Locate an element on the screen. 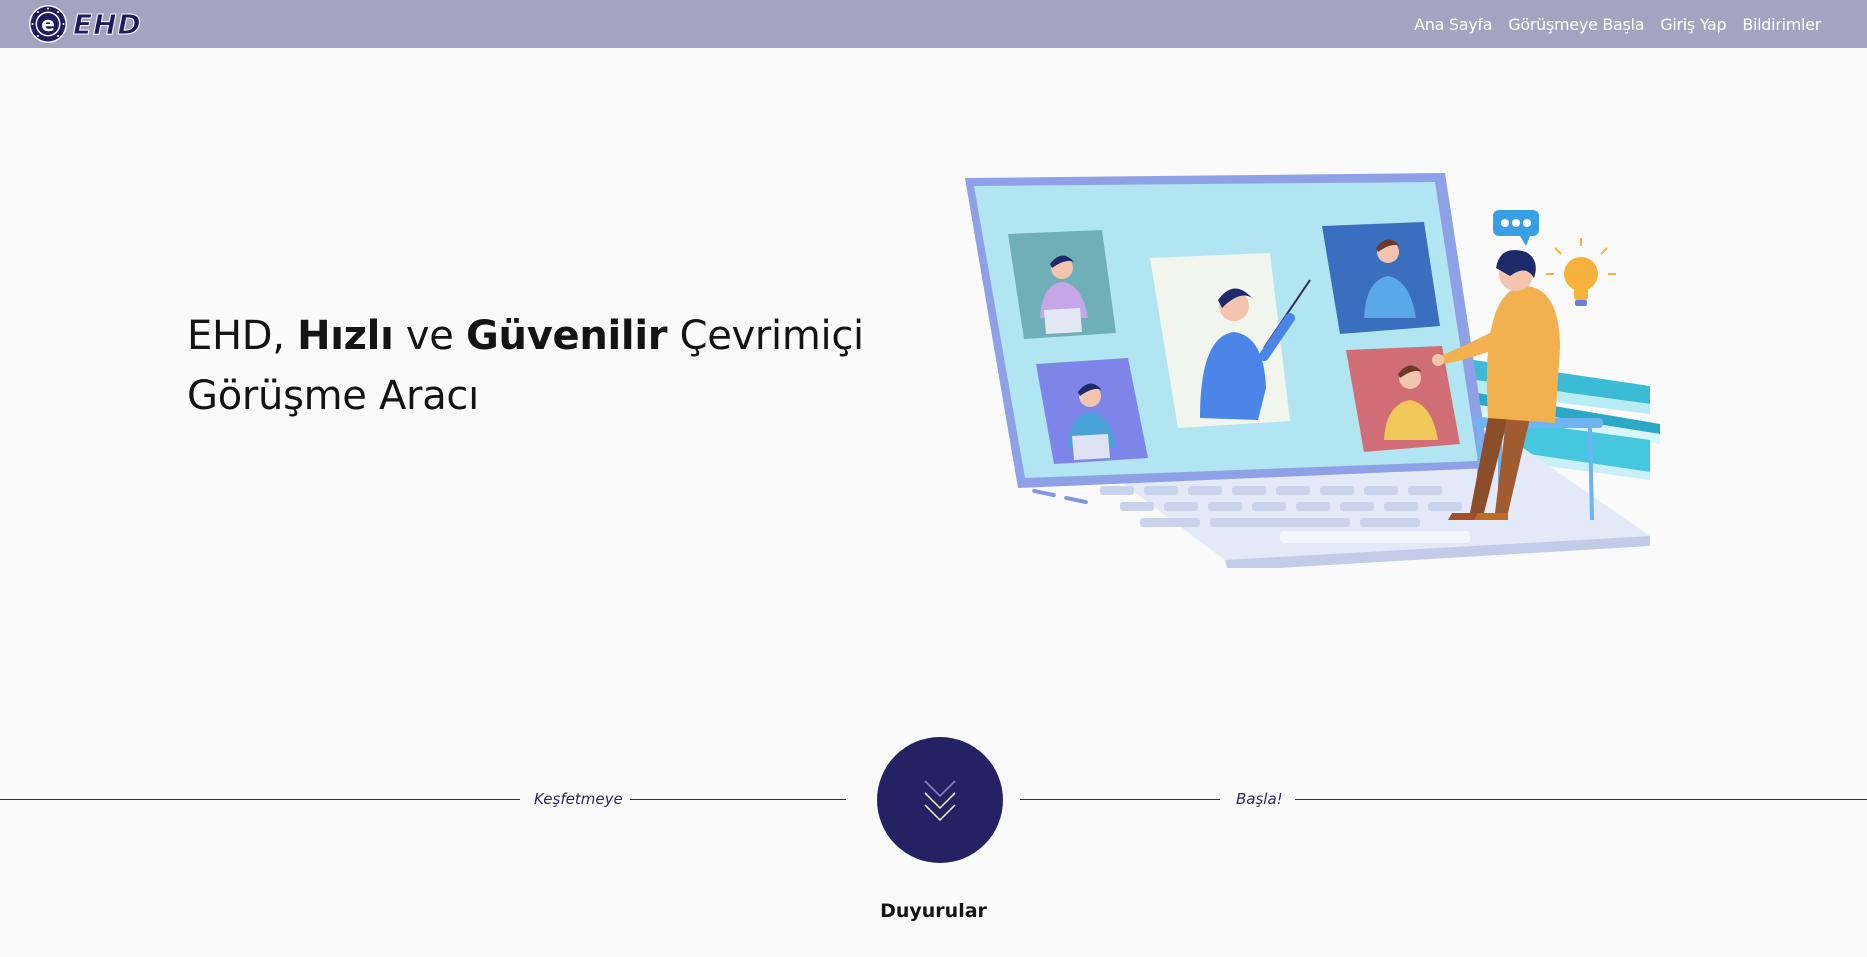  nav-link-gorusmeye-basla: Görüşmeye Başla is located at coordinates (1576, 24).